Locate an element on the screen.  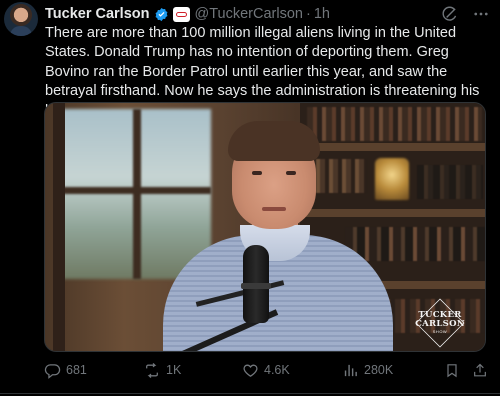
tweet-header: Tucker Carlson @TuckerCarlson · 1h is located at coordinates (187, 14).